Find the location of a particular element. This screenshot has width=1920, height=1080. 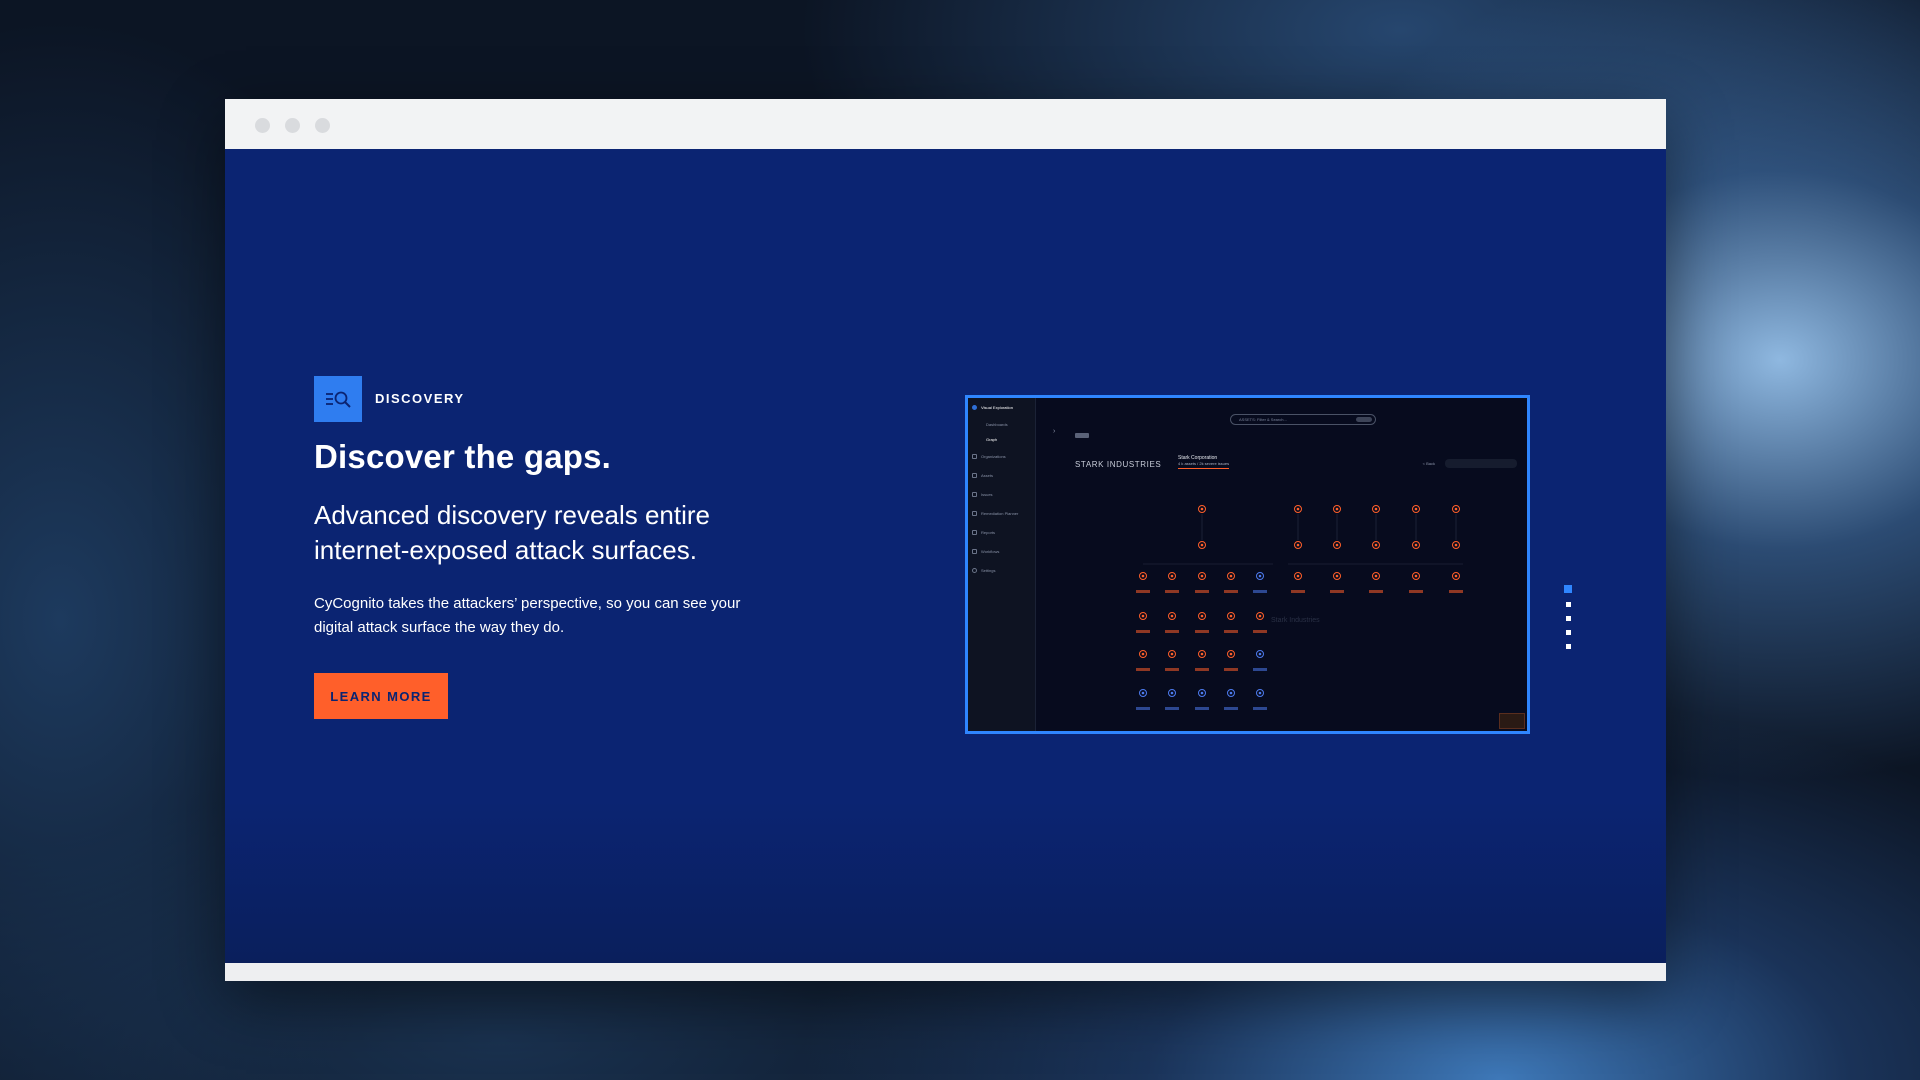

browser-titlebar is located at coordinates (945, 124).